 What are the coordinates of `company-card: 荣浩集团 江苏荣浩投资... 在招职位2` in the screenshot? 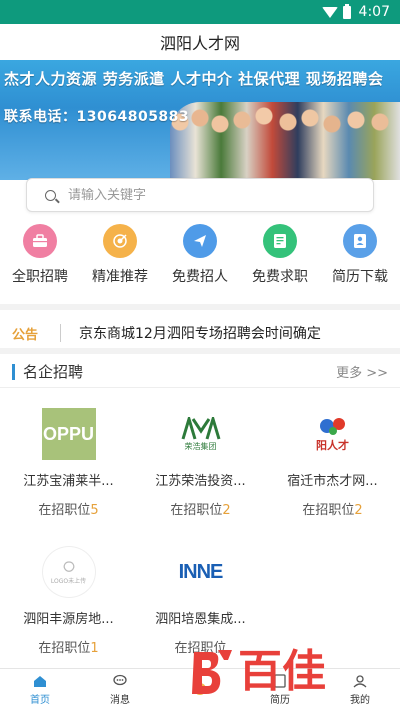 It's located at (200, 453).